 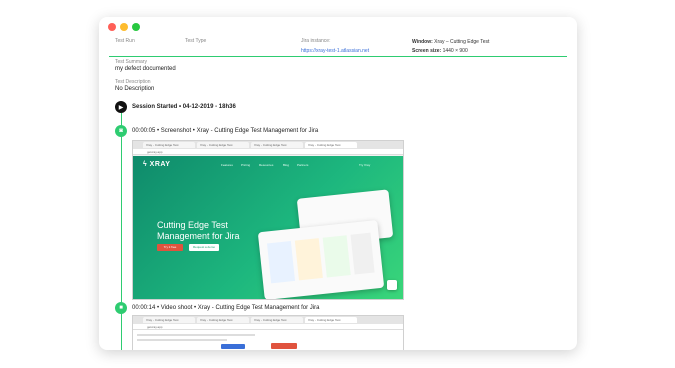 I want to click on timeline-line, so click(x=121, y=231).